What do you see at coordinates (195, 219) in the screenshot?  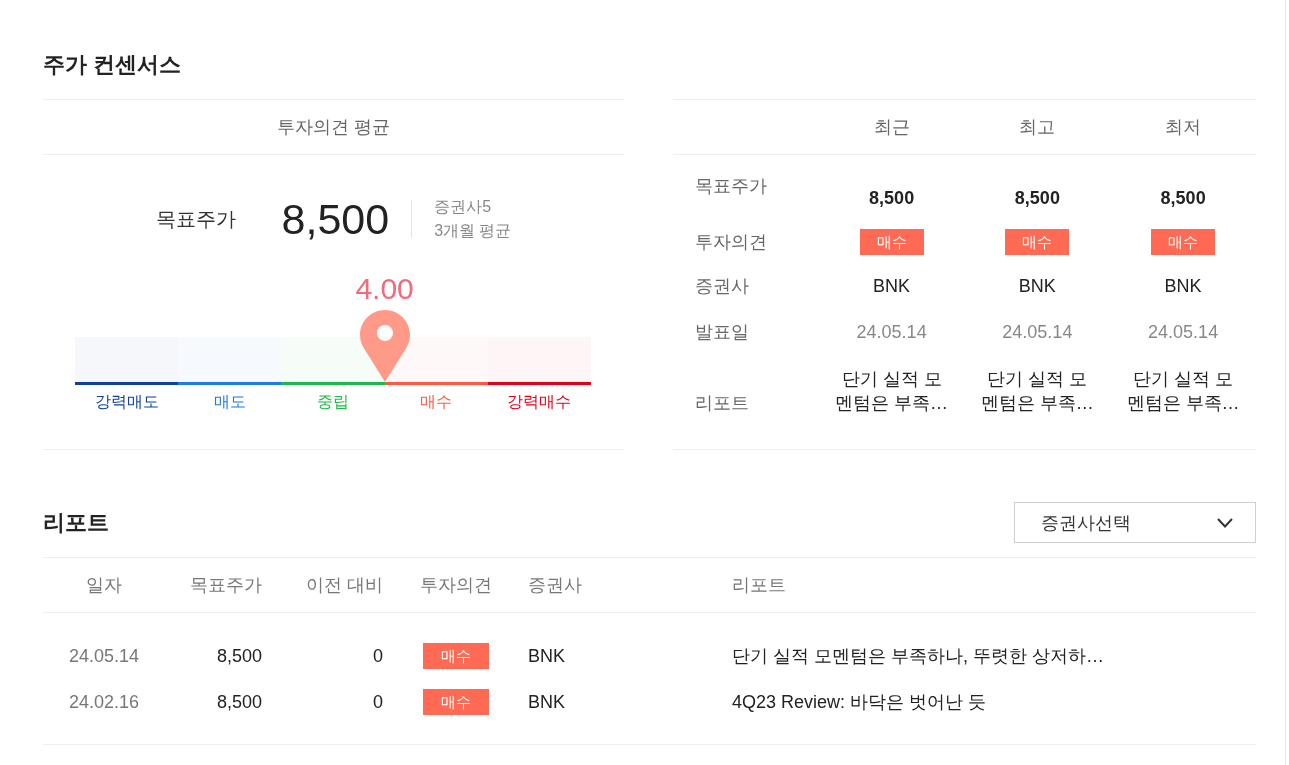 I see `target-price-label: 목표주가` at bounding box center [195, 219].